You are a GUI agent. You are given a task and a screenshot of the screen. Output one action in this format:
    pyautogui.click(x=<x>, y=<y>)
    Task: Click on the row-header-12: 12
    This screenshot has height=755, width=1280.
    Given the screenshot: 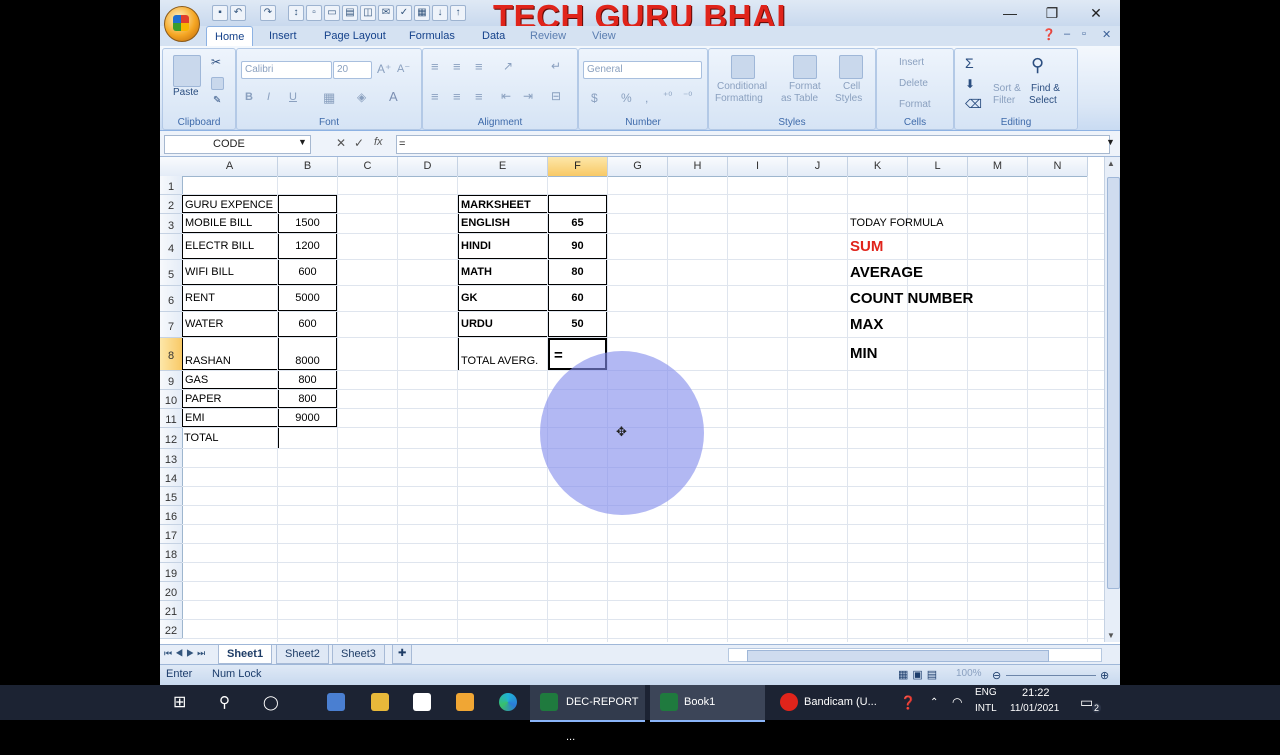 What is the action you would take?
    pyautogui.click(x=171, y=438)
    